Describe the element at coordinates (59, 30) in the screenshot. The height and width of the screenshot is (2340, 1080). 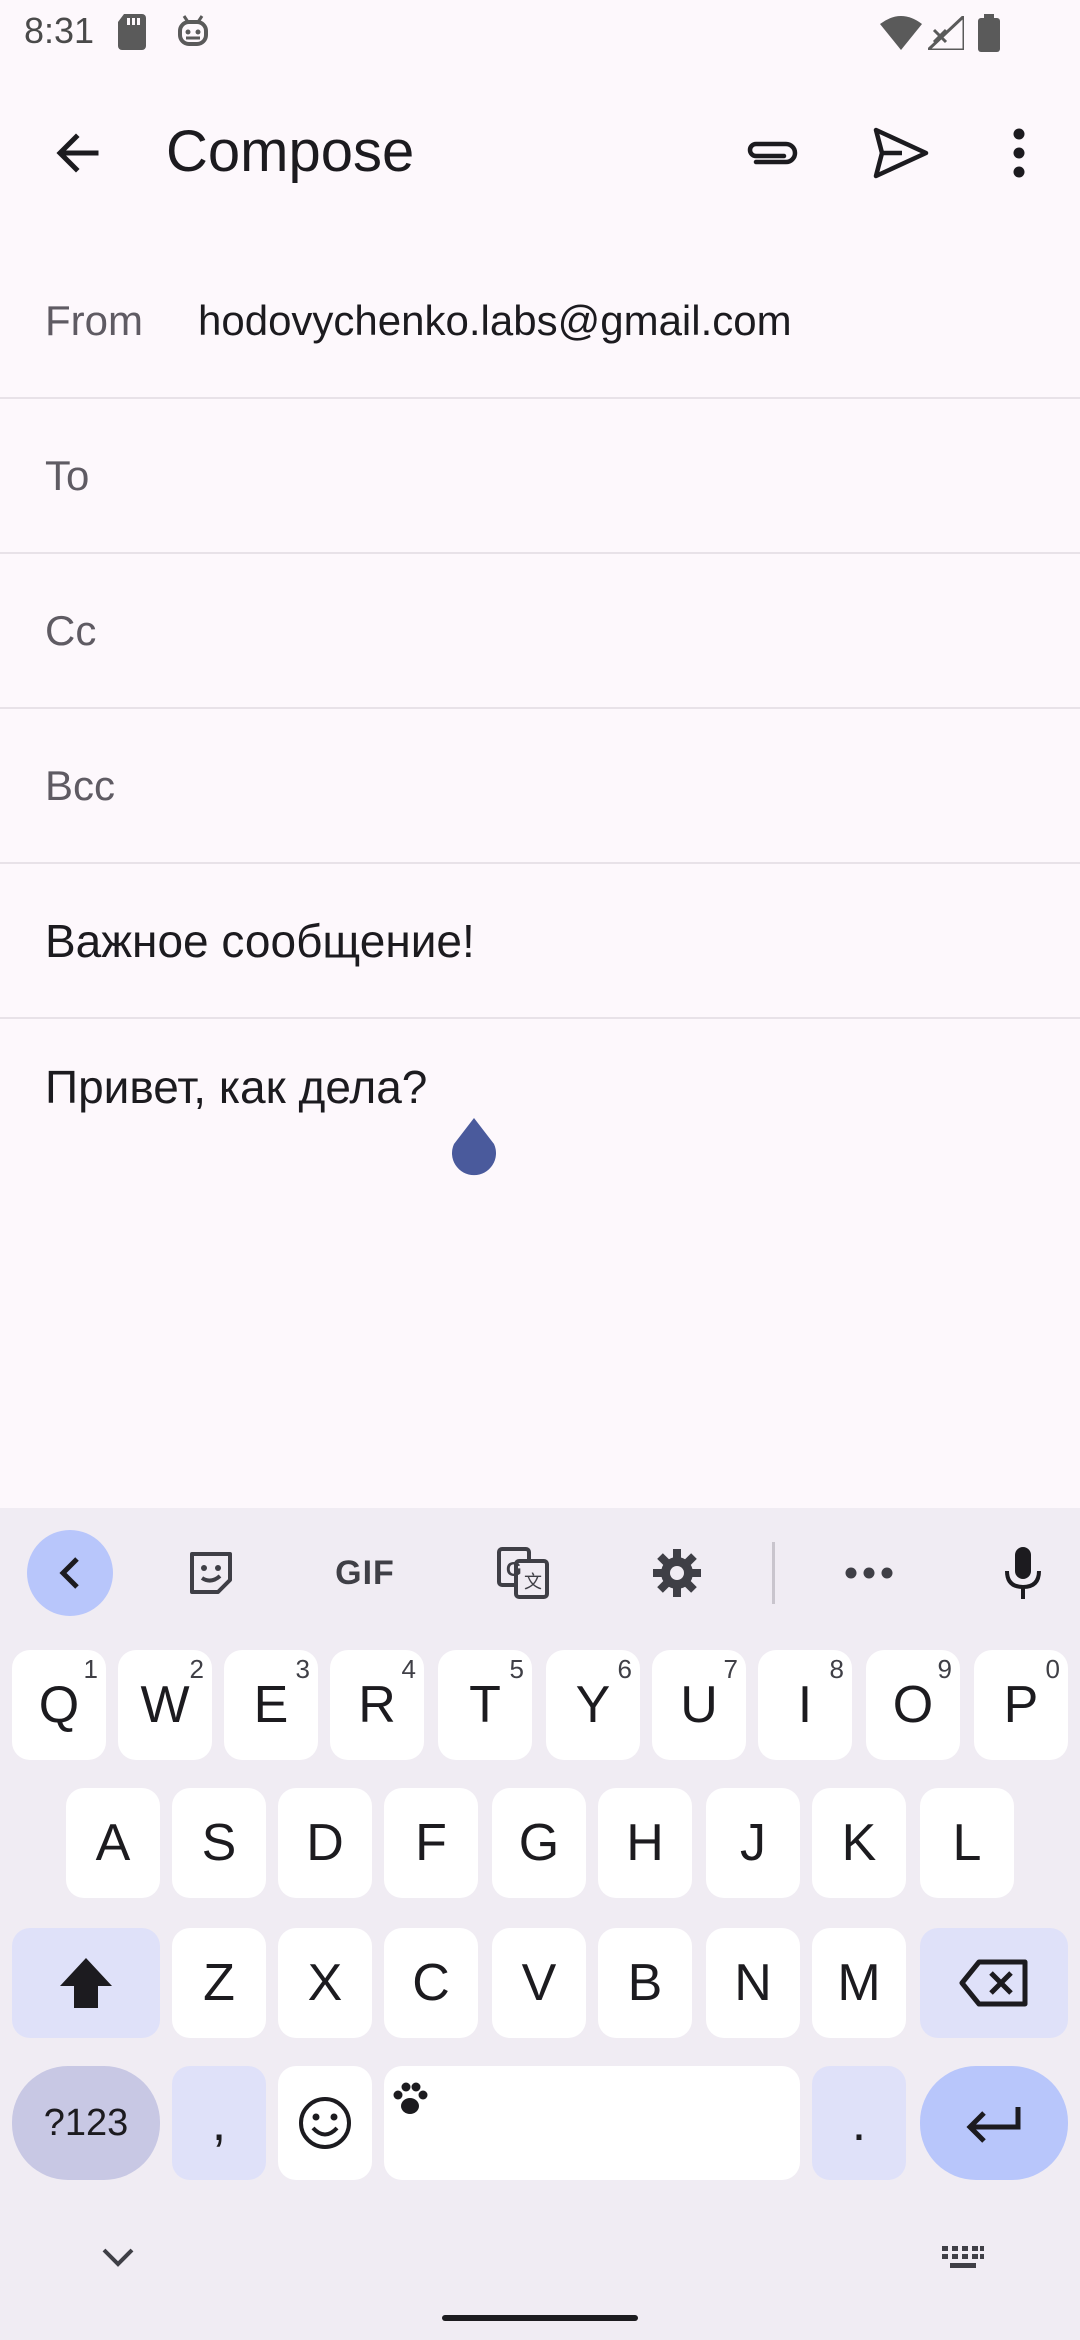
I see `status-time: 8:31` at that location.